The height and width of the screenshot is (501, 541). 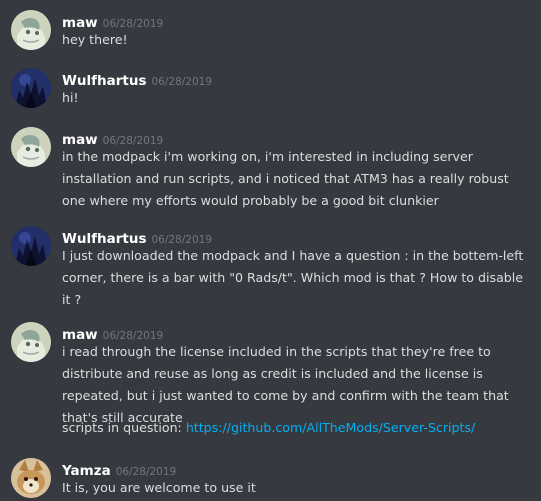 I want to click on message-content: hi!, so click(x=296, y=98).